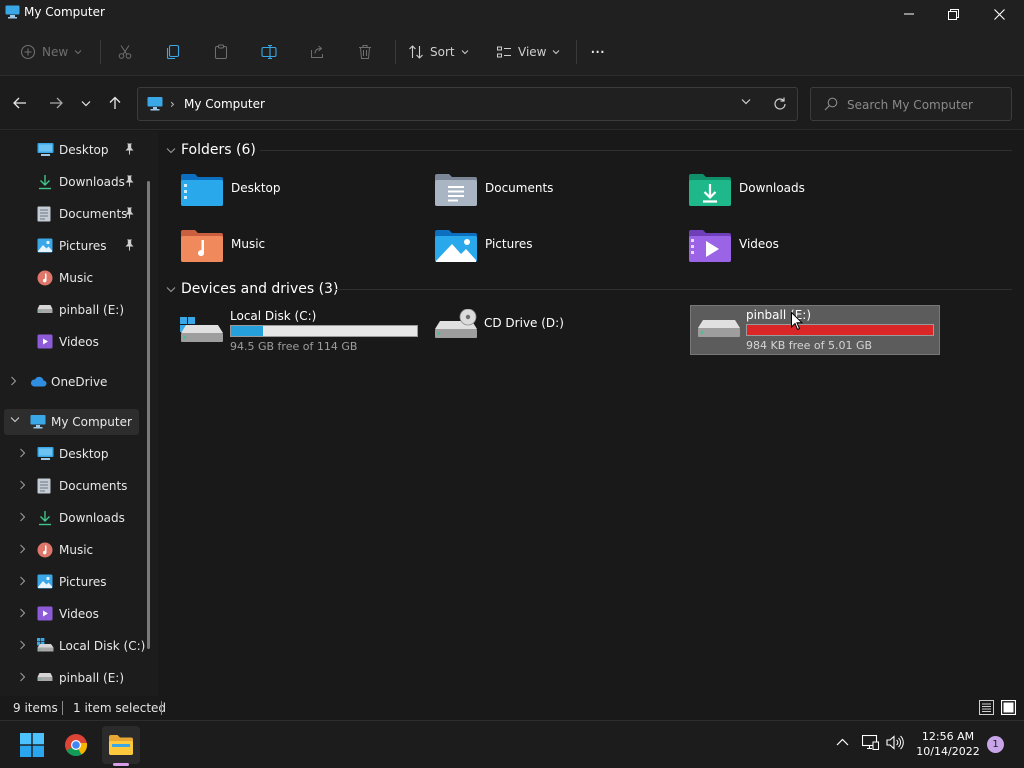 This screenshot has height=768, width=1024. What do you see at coordinates (512, 708) in the screenshot?
I see `status-bar: 9 items 1 item selected` at bounding box center [512, 708].